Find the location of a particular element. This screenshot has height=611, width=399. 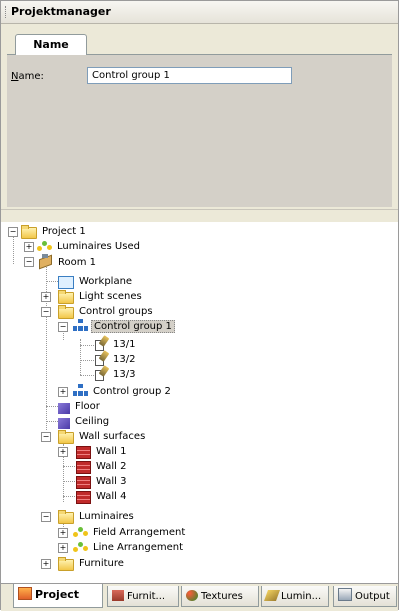

tree-item-wall-3: Wall 3 is located at coordinates (102, 481).